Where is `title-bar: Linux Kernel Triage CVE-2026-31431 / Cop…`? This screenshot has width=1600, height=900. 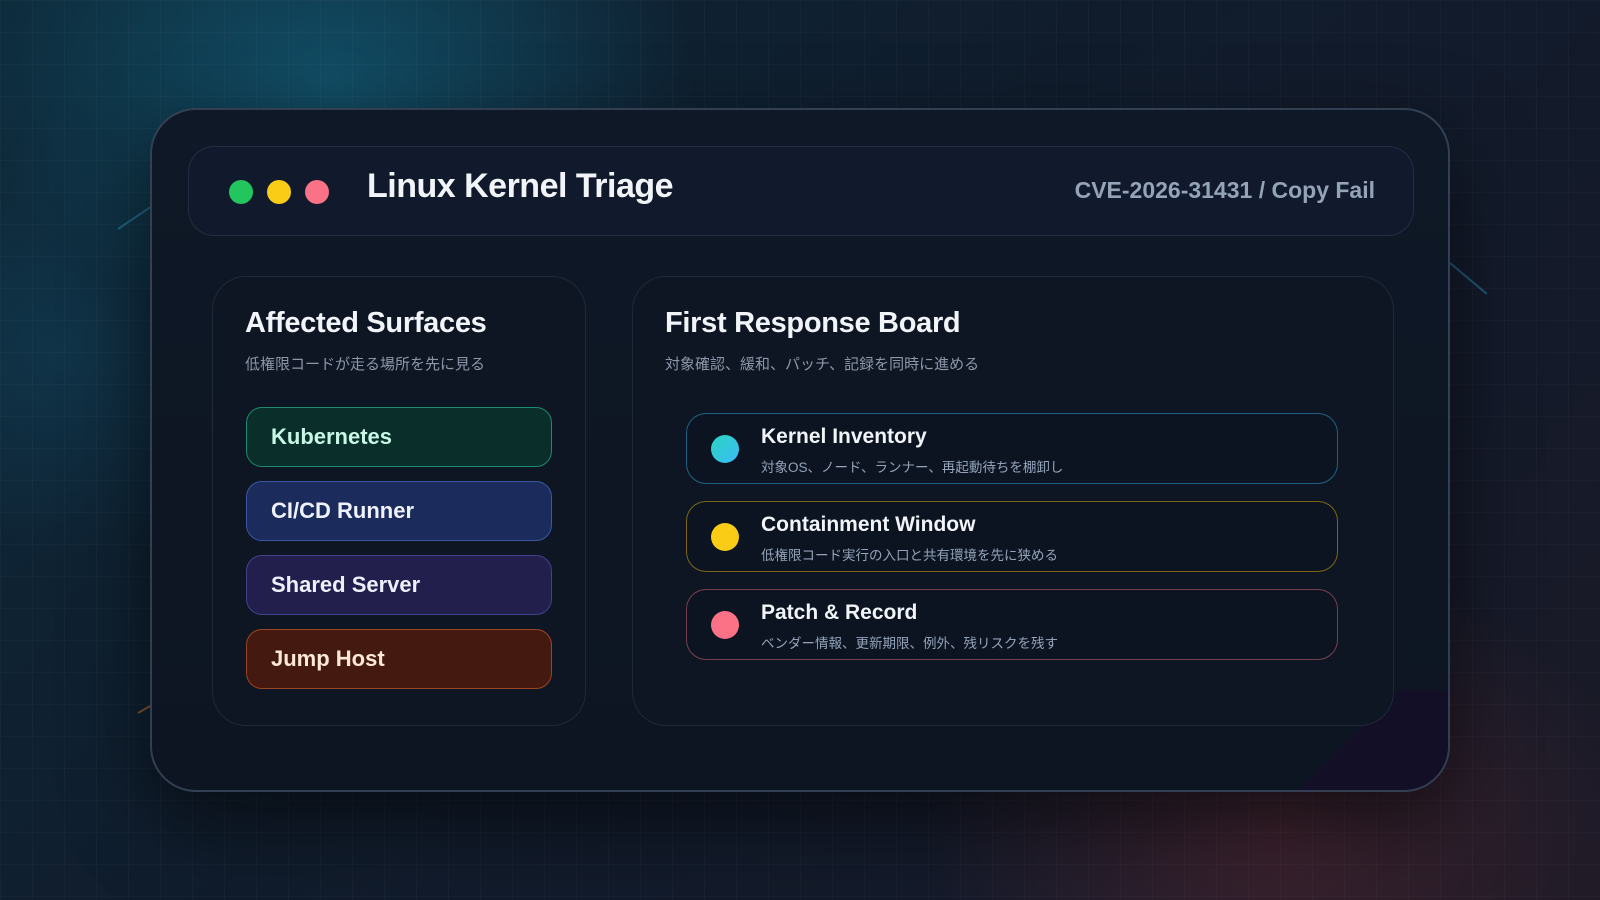 title-bar: Linux Kernel Triage CVE-2026-31431 / Cop… is located at coordinates (801, 191).